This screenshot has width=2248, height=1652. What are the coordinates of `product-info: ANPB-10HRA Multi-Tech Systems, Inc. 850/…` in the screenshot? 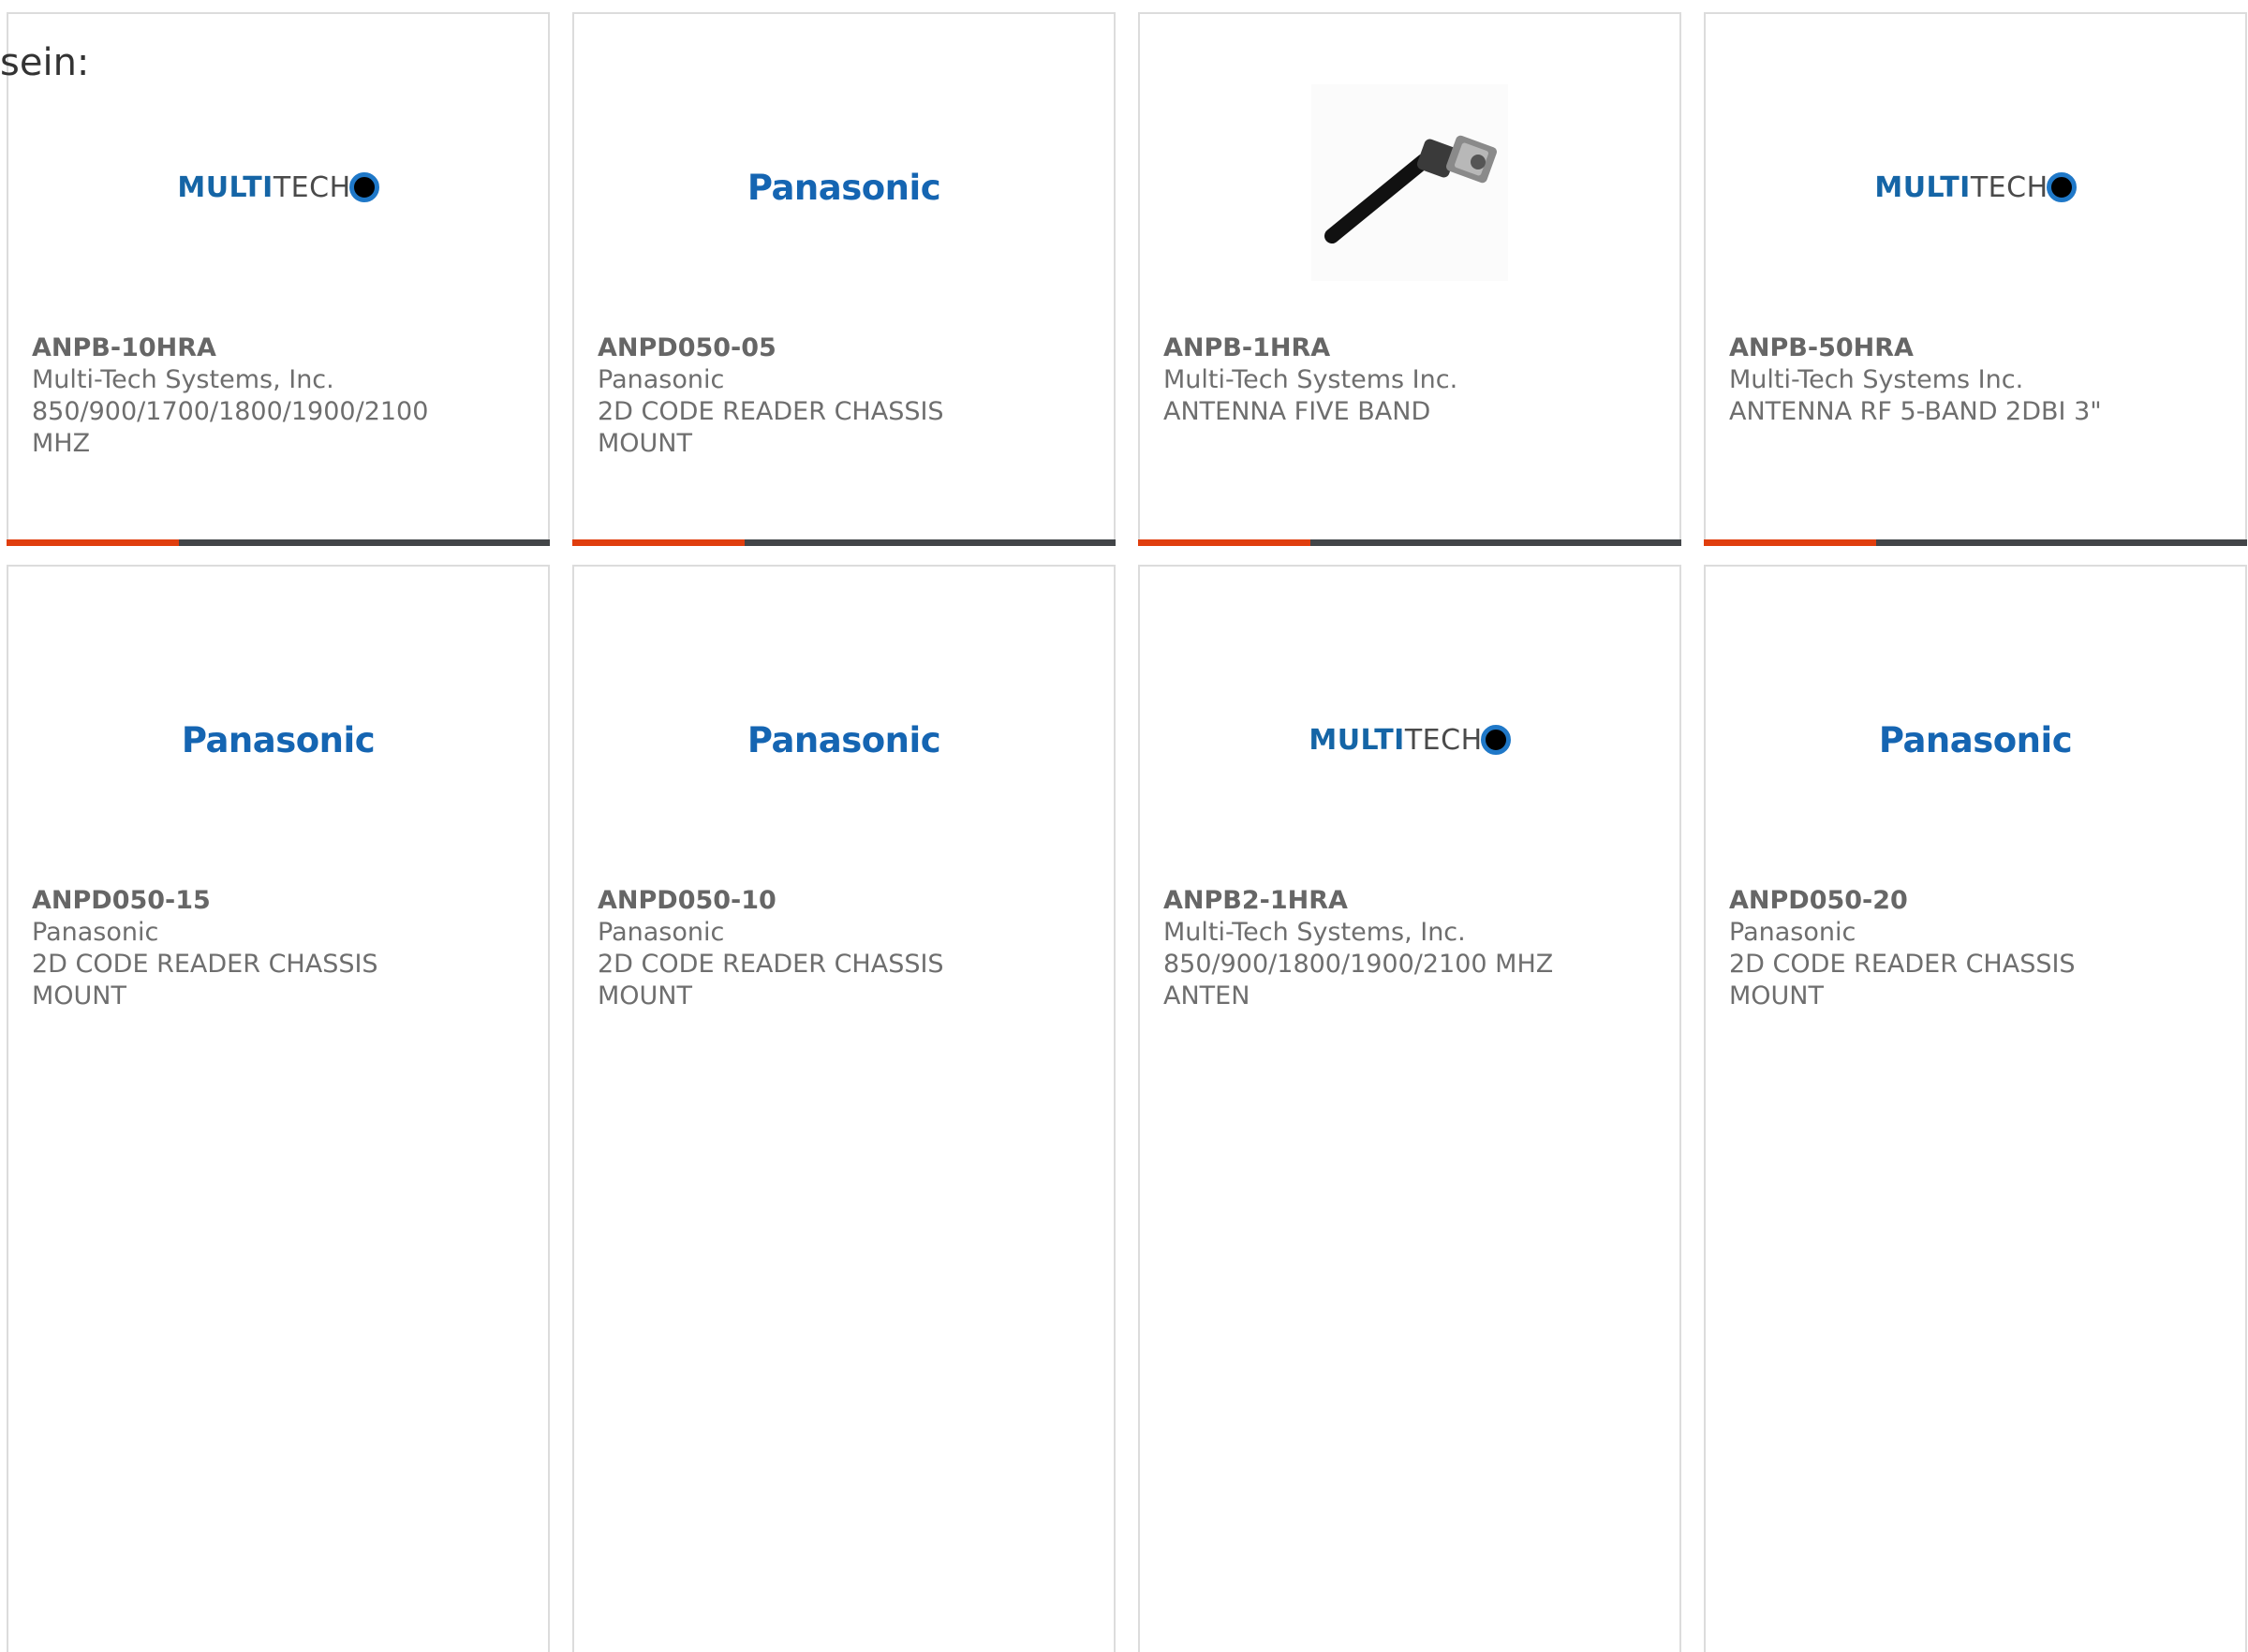 It's located at (280, 396).